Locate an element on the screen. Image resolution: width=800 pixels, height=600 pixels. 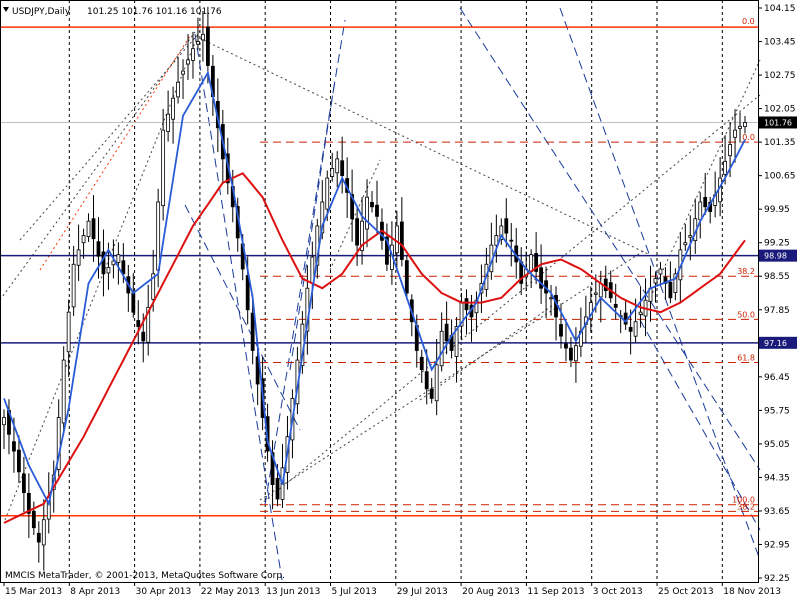
y-tick-label: 95.05 is located at coordinates (777, 445).